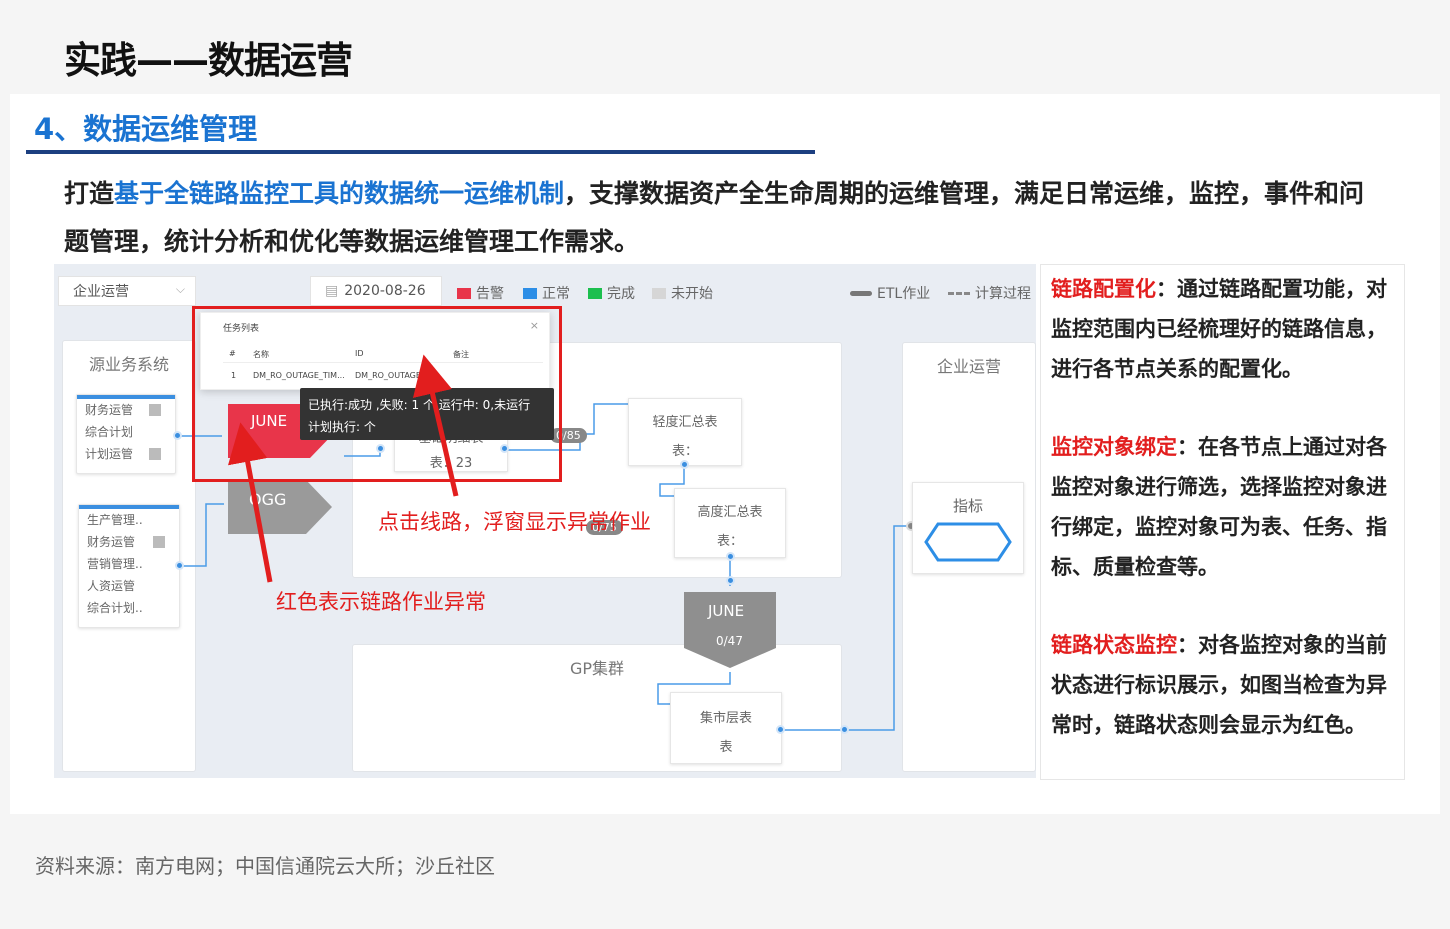 Image resolution: width=1450 pixels, height=929 pixels. Describe the element at coordinates (250, 502) in the screenshot. I see `arrow-to-red-node` at that location.